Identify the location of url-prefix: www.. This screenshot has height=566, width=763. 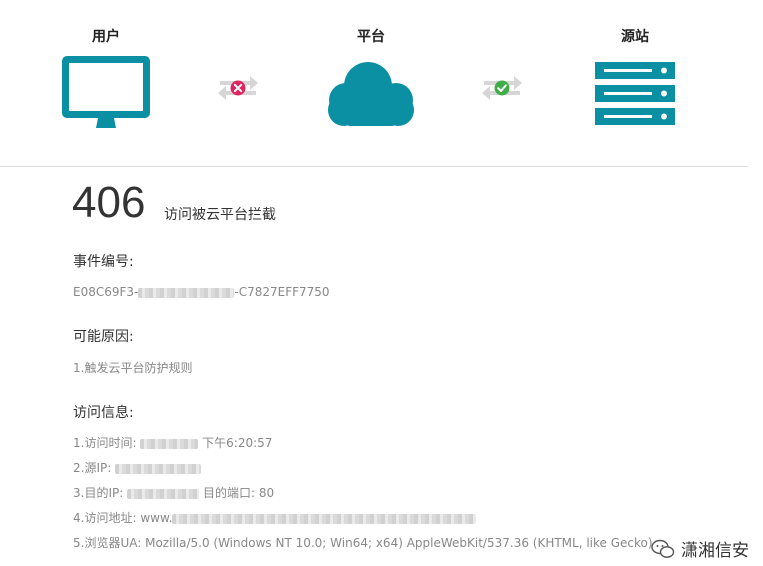
(156, 518).